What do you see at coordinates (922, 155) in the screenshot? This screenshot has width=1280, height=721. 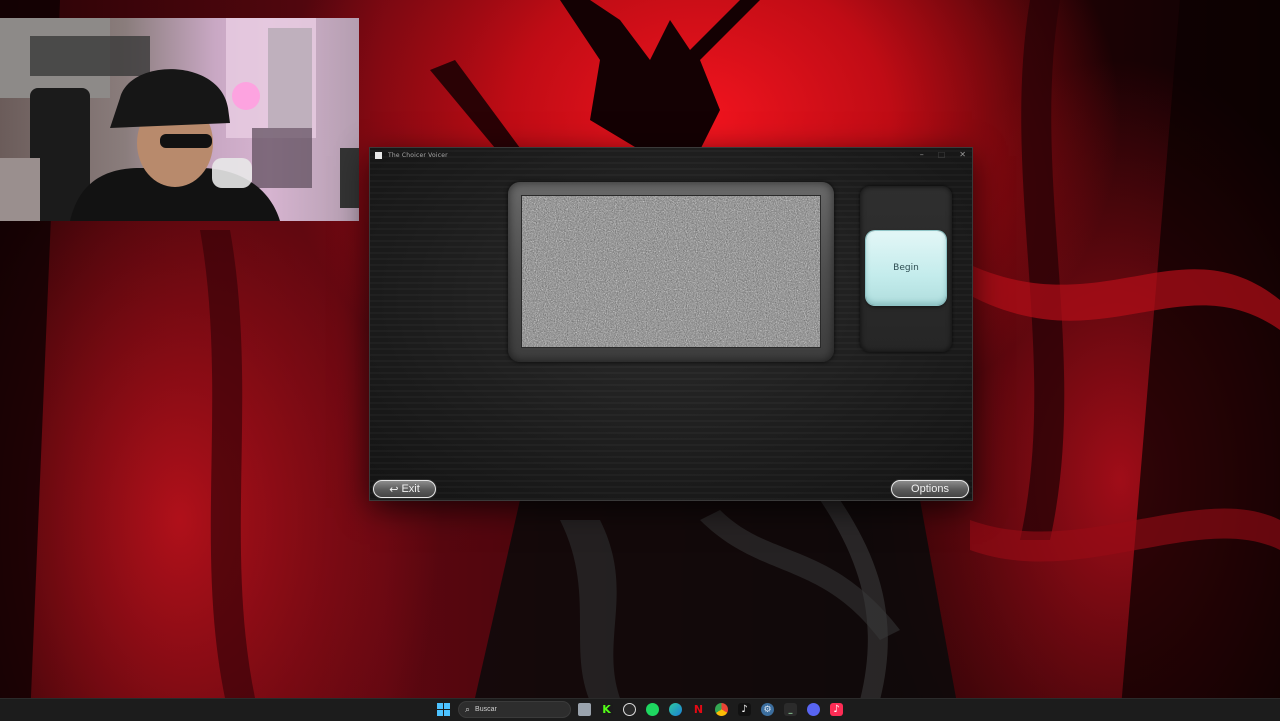 I see `minimize-button: –` at bounding box center [922, 155].